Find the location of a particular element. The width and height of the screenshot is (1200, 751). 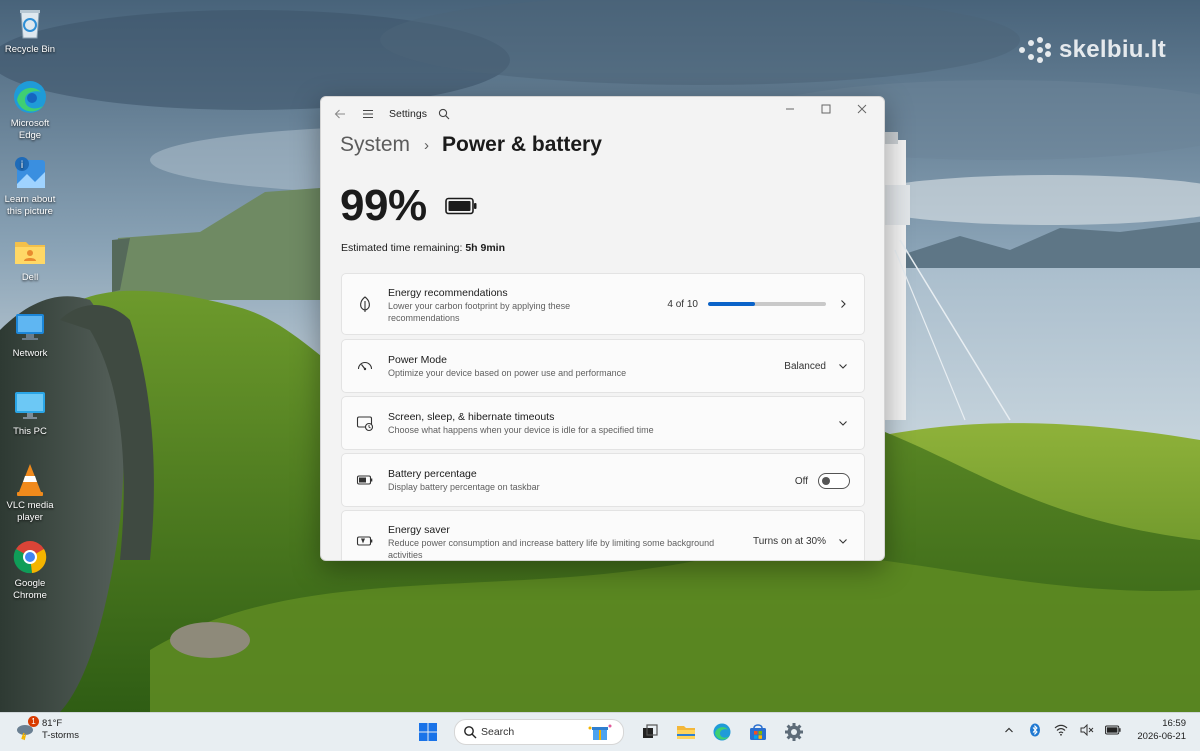

back-button is located at coordinates (340, 114).